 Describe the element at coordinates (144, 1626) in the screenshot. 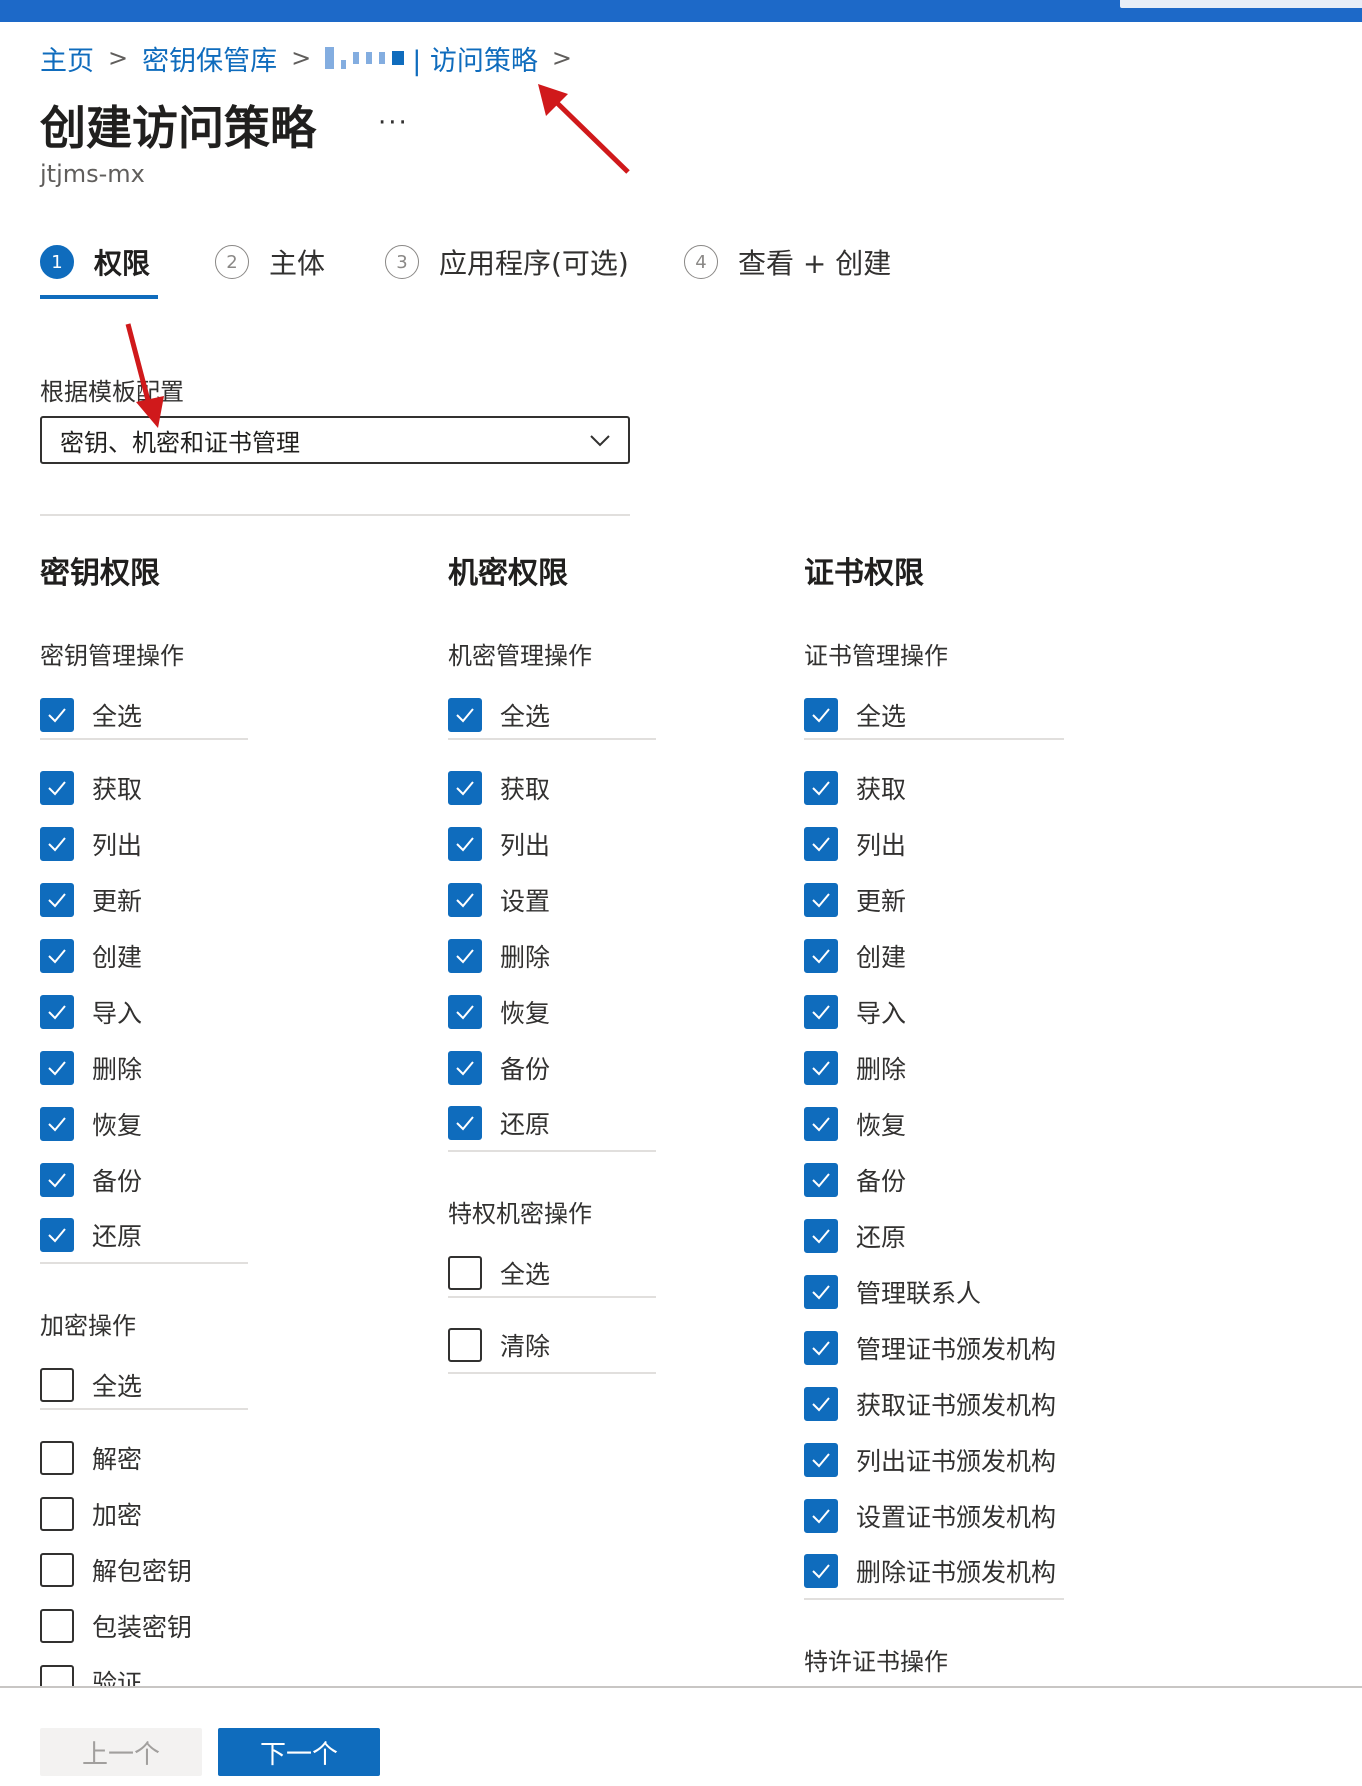

I see `permission-checkbox: 包装密钥` at that location.